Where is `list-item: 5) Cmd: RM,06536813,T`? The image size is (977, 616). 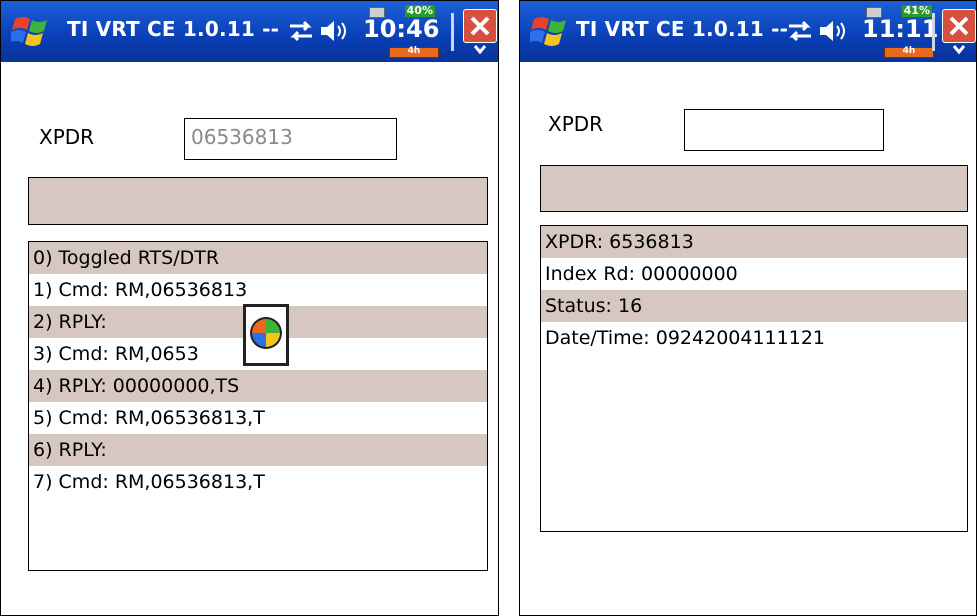 list-item: 5) Cmd: RM,06536813,T is located at coordinates (258, 418).